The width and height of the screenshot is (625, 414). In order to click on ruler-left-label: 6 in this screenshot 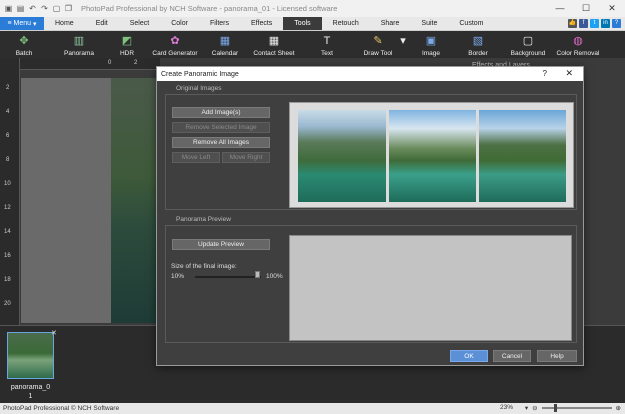, I will do `click(8, 136)`.